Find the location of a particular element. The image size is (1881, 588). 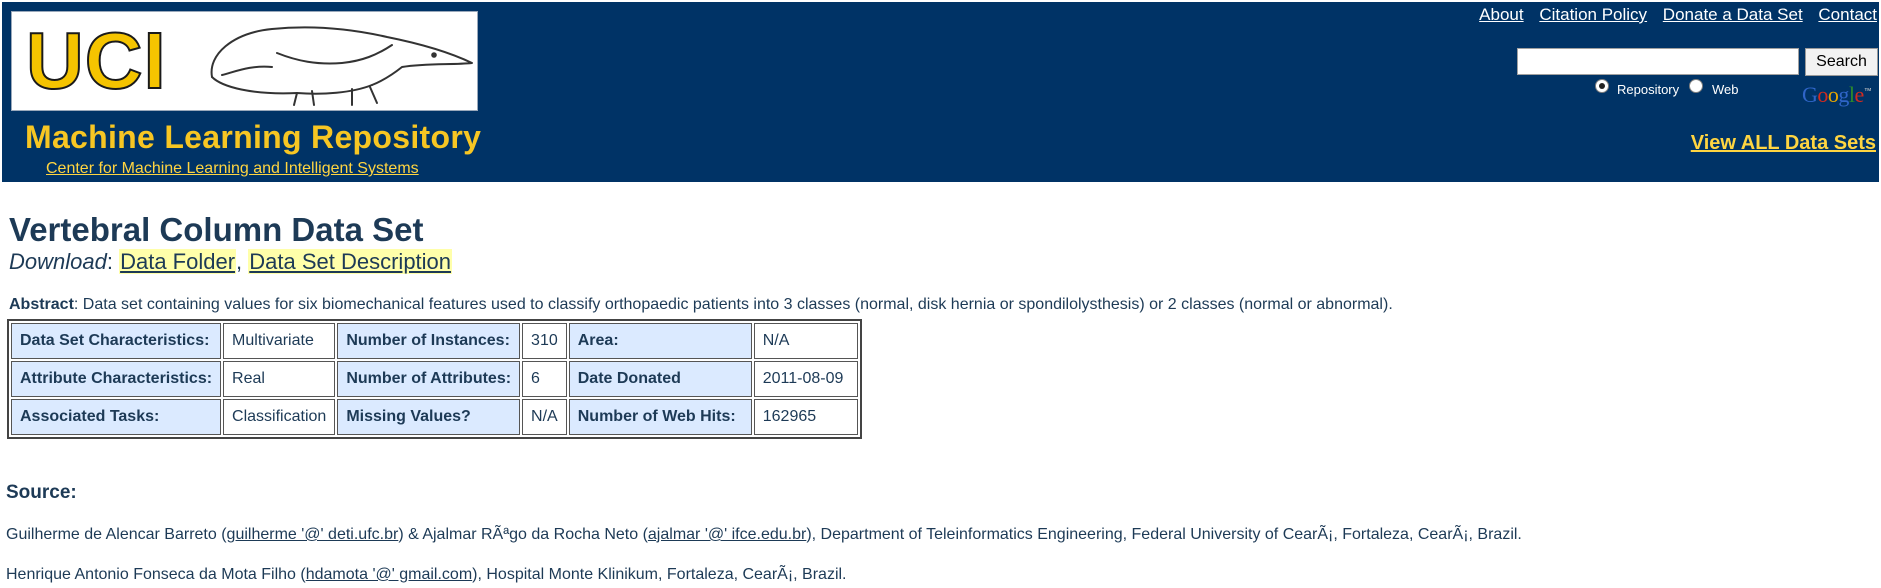

email-link: hdamota '@' gmail.com is located at coordinates (389, 574).